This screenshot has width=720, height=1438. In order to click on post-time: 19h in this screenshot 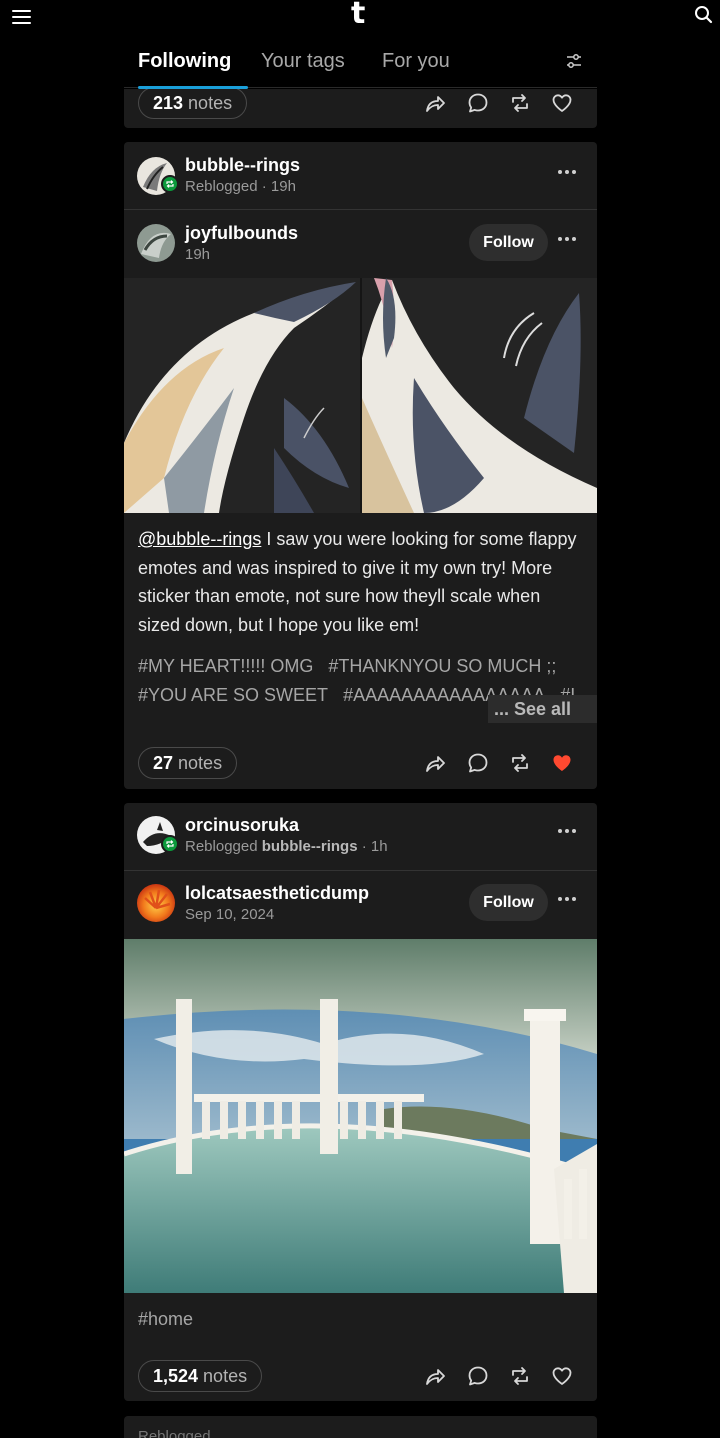, I will do `click(198, 254)`.